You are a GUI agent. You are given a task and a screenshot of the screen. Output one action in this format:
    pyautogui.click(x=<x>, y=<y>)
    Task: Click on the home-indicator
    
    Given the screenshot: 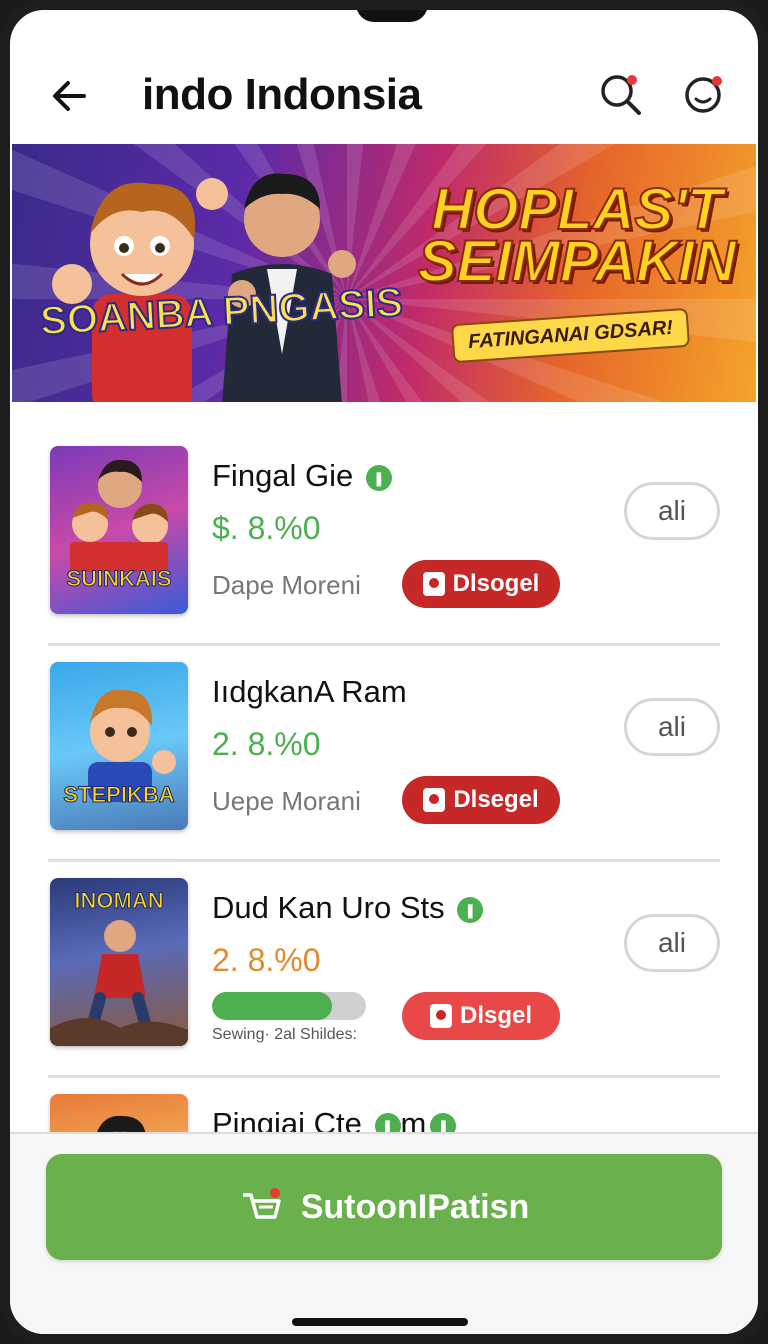 What is the action you would take?
    pyautogui.click(x=380, y=1322)
    